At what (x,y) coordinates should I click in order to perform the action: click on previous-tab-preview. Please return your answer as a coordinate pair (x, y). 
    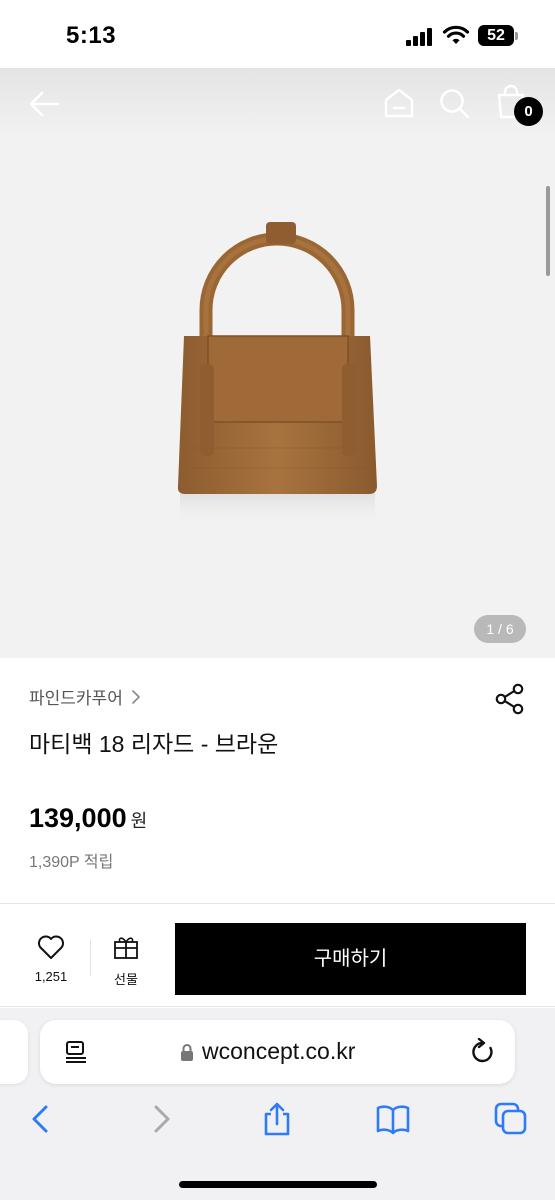
    Looking at the image, I should click on (14, 1052).